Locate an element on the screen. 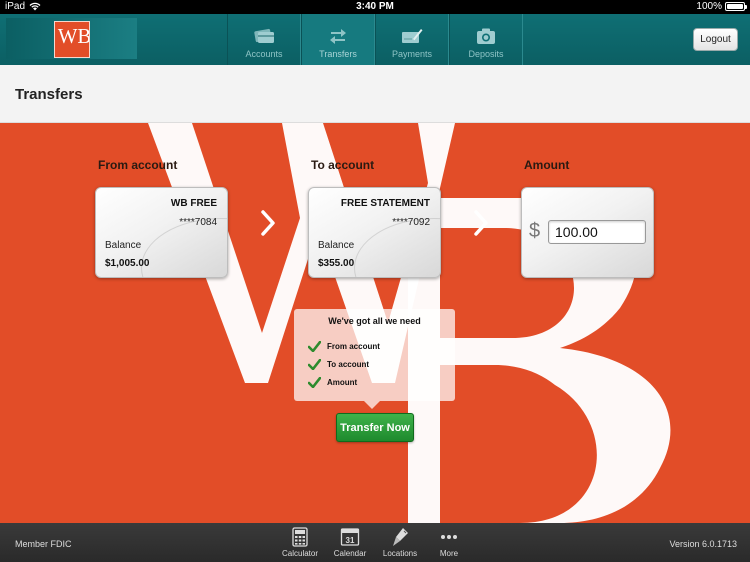  amount-card: $ is located at coordinates (587, 232).